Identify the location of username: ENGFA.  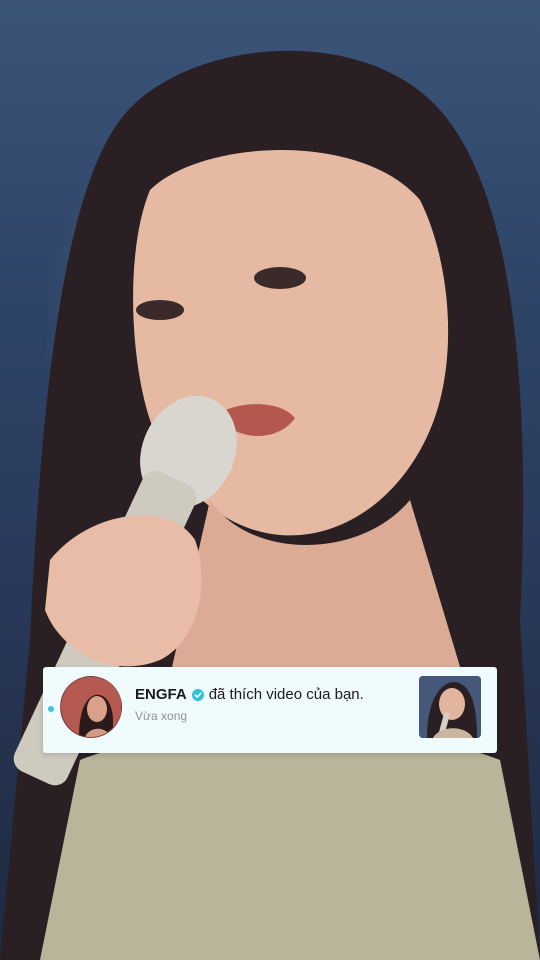
(161, 694).